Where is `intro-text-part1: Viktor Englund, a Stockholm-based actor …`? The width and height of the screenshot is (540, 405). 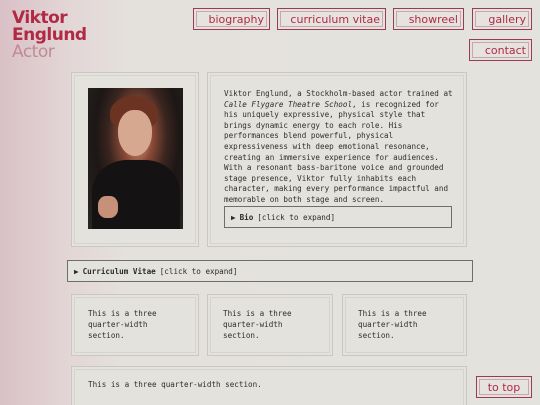 intro-text-part1: Viktor Englund, a Stockholm-based actor … is located at coordinates (338, 93).